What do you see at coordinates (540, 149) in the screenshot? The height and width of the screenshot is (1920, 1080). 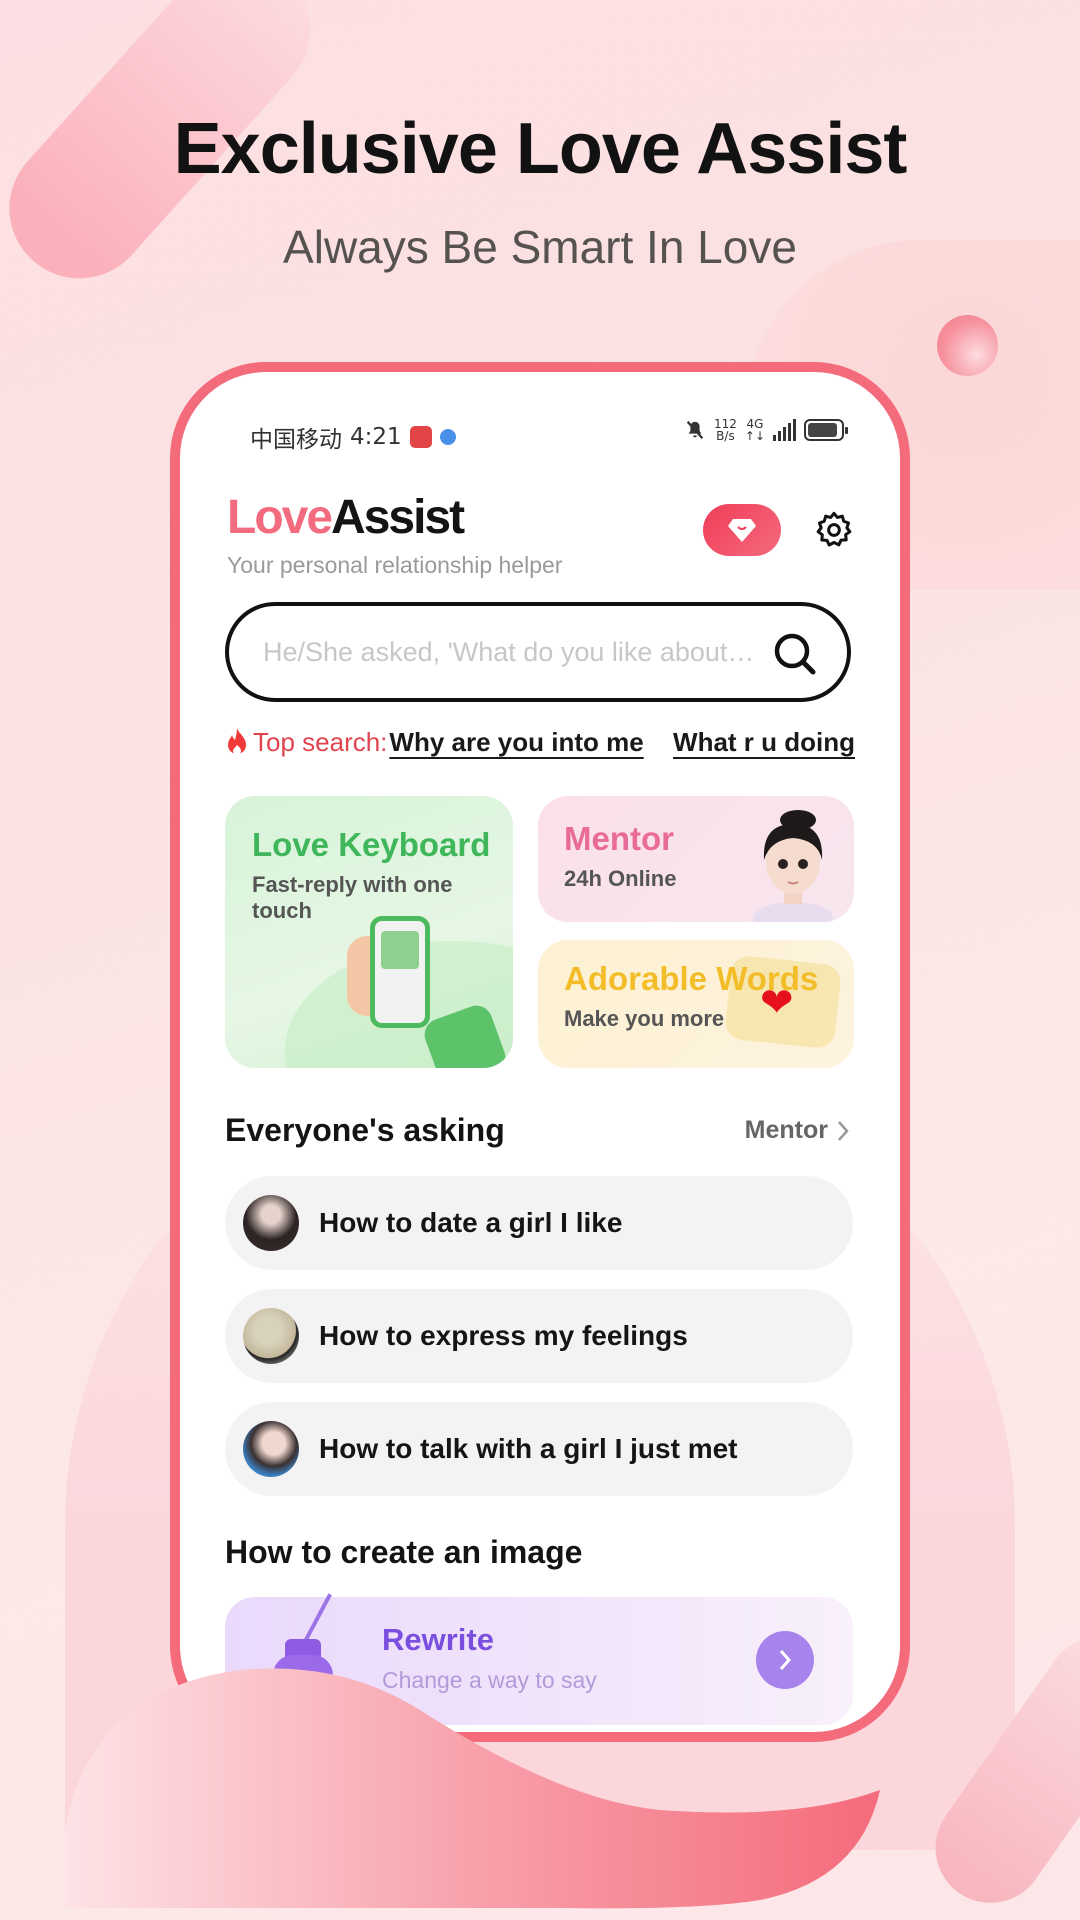 I see `promo-headline: Exclusive Love Assist` at bounding box center [540, 149].